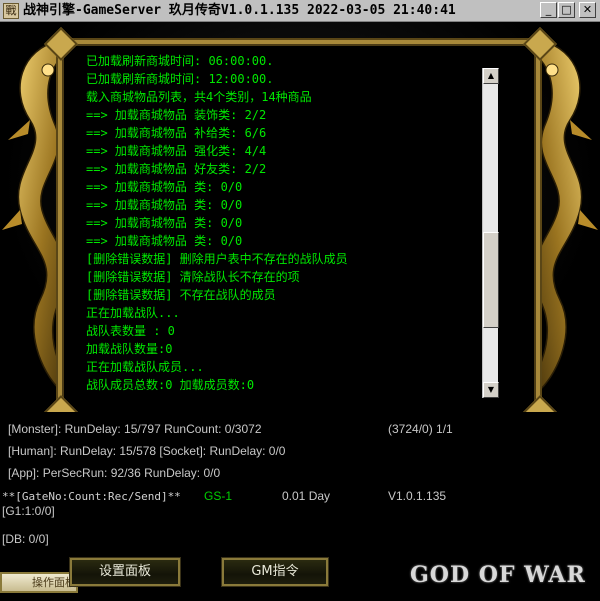  I want to click on log-line: ==> 加载商城物品 装饰类: 2/2, so click(176, 115).